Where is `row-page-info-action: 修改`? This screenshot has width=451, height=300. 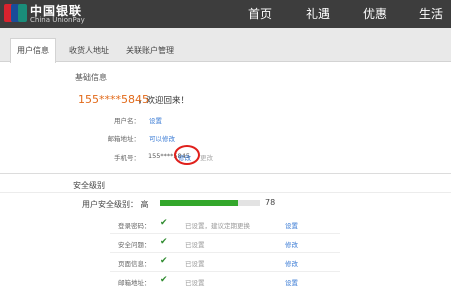 row-page-info-action: 修改 is located at coordinates (291, 263).